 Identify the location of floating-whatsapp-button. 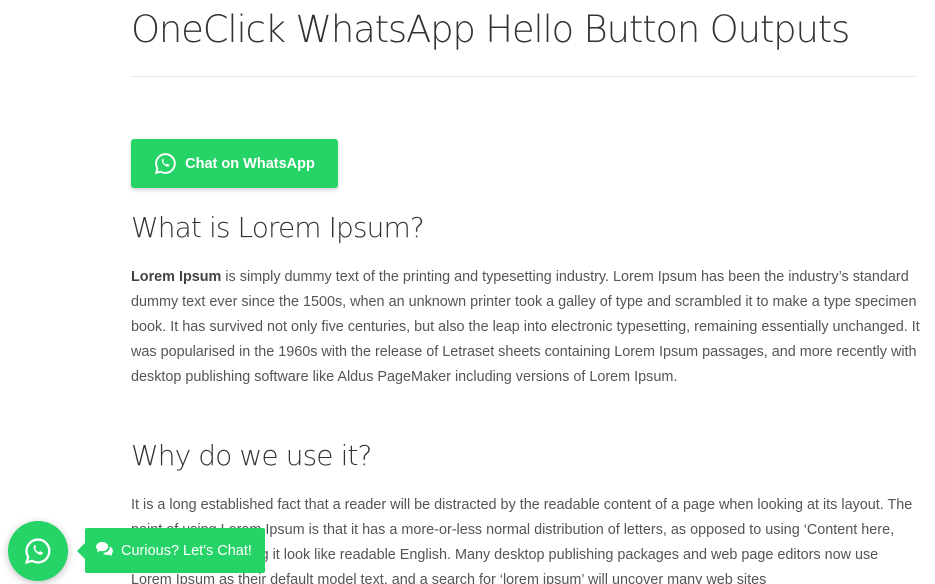
(38, 551).